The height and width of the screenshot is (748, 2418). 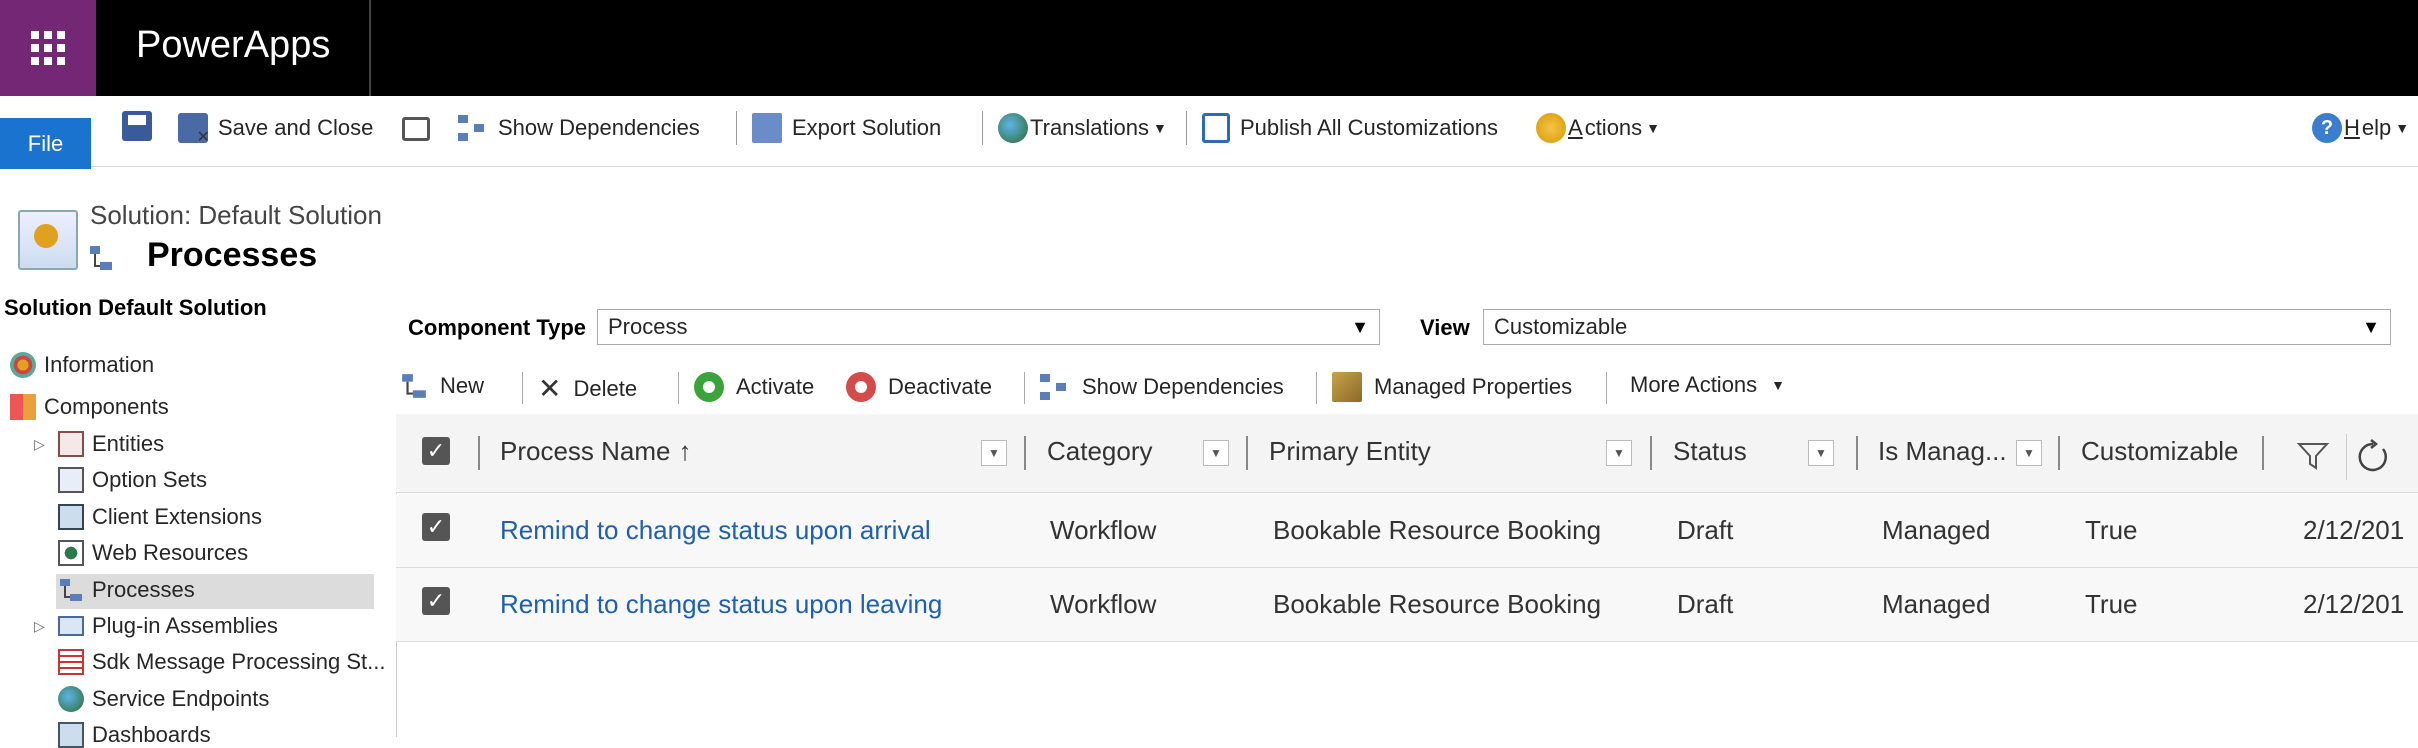 What do you see at coordinates (1350, 128) in the screenshot?
I see `publish-all-customizations-button: Publish All Customizations` at bounding box center [1350, 128].